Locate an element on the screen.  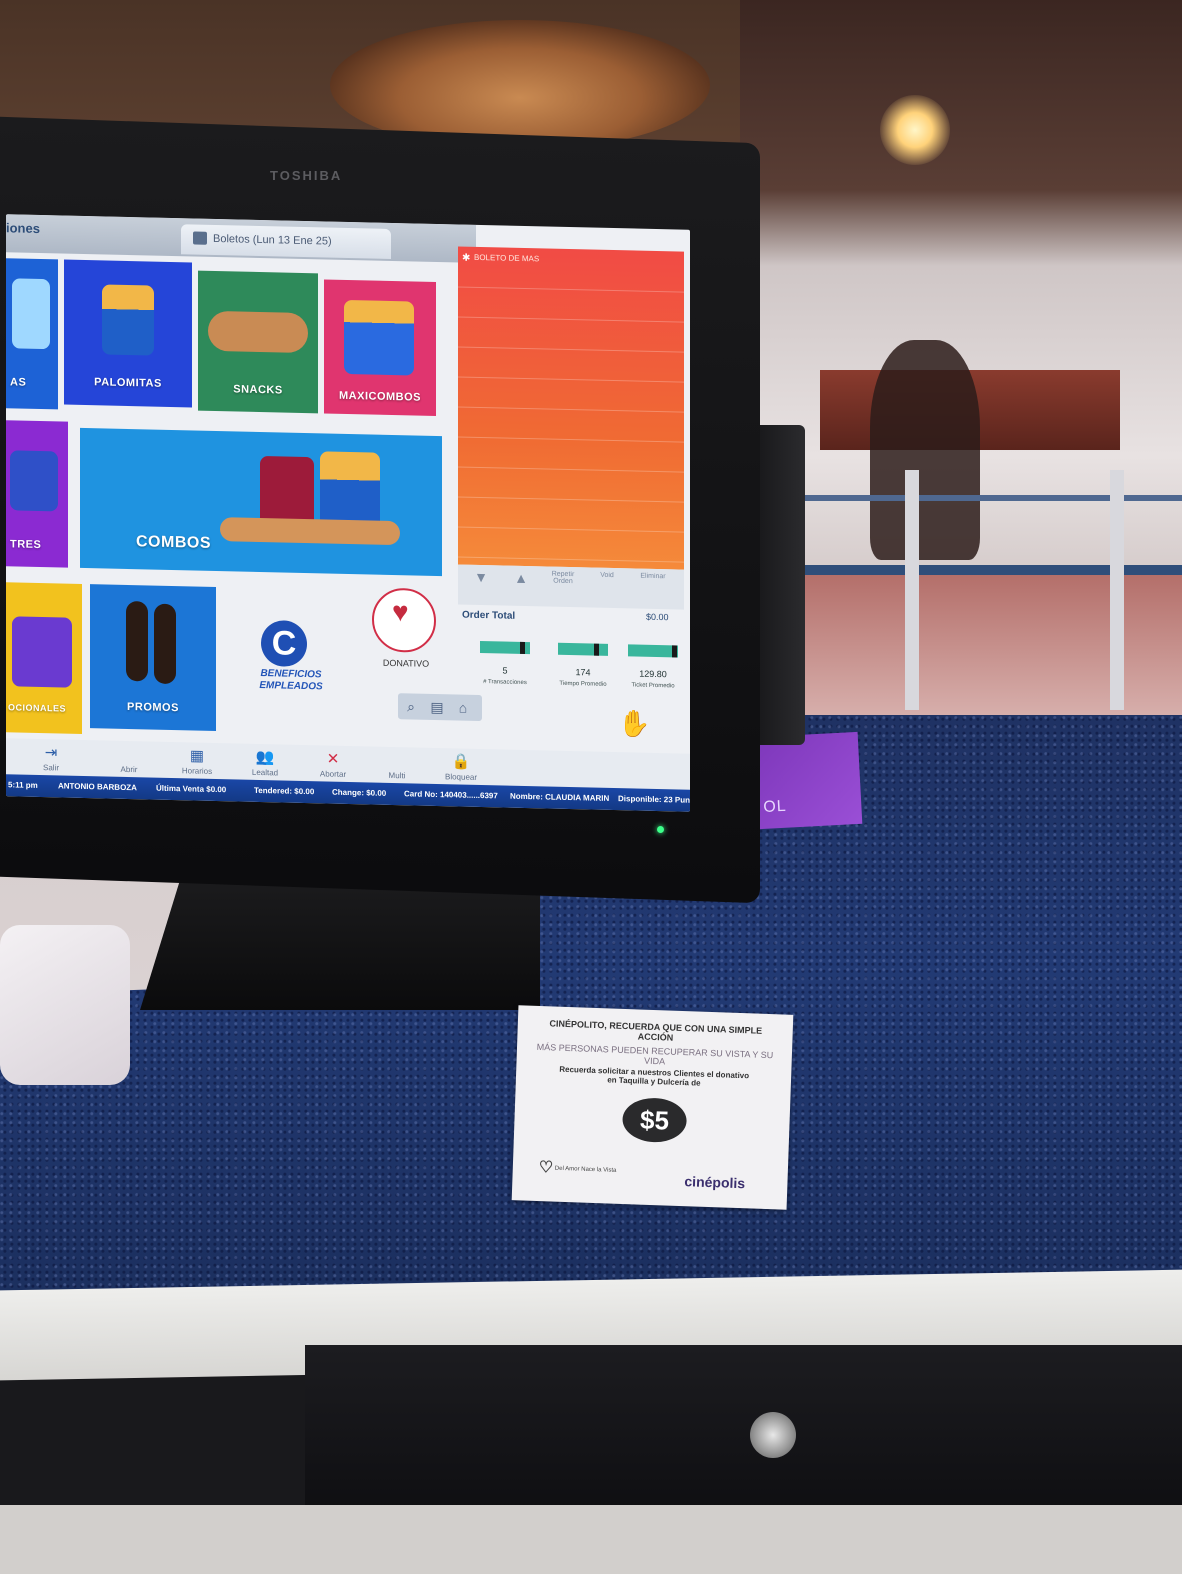
delete-button: Eliminar is located at coordinates (653, 576).